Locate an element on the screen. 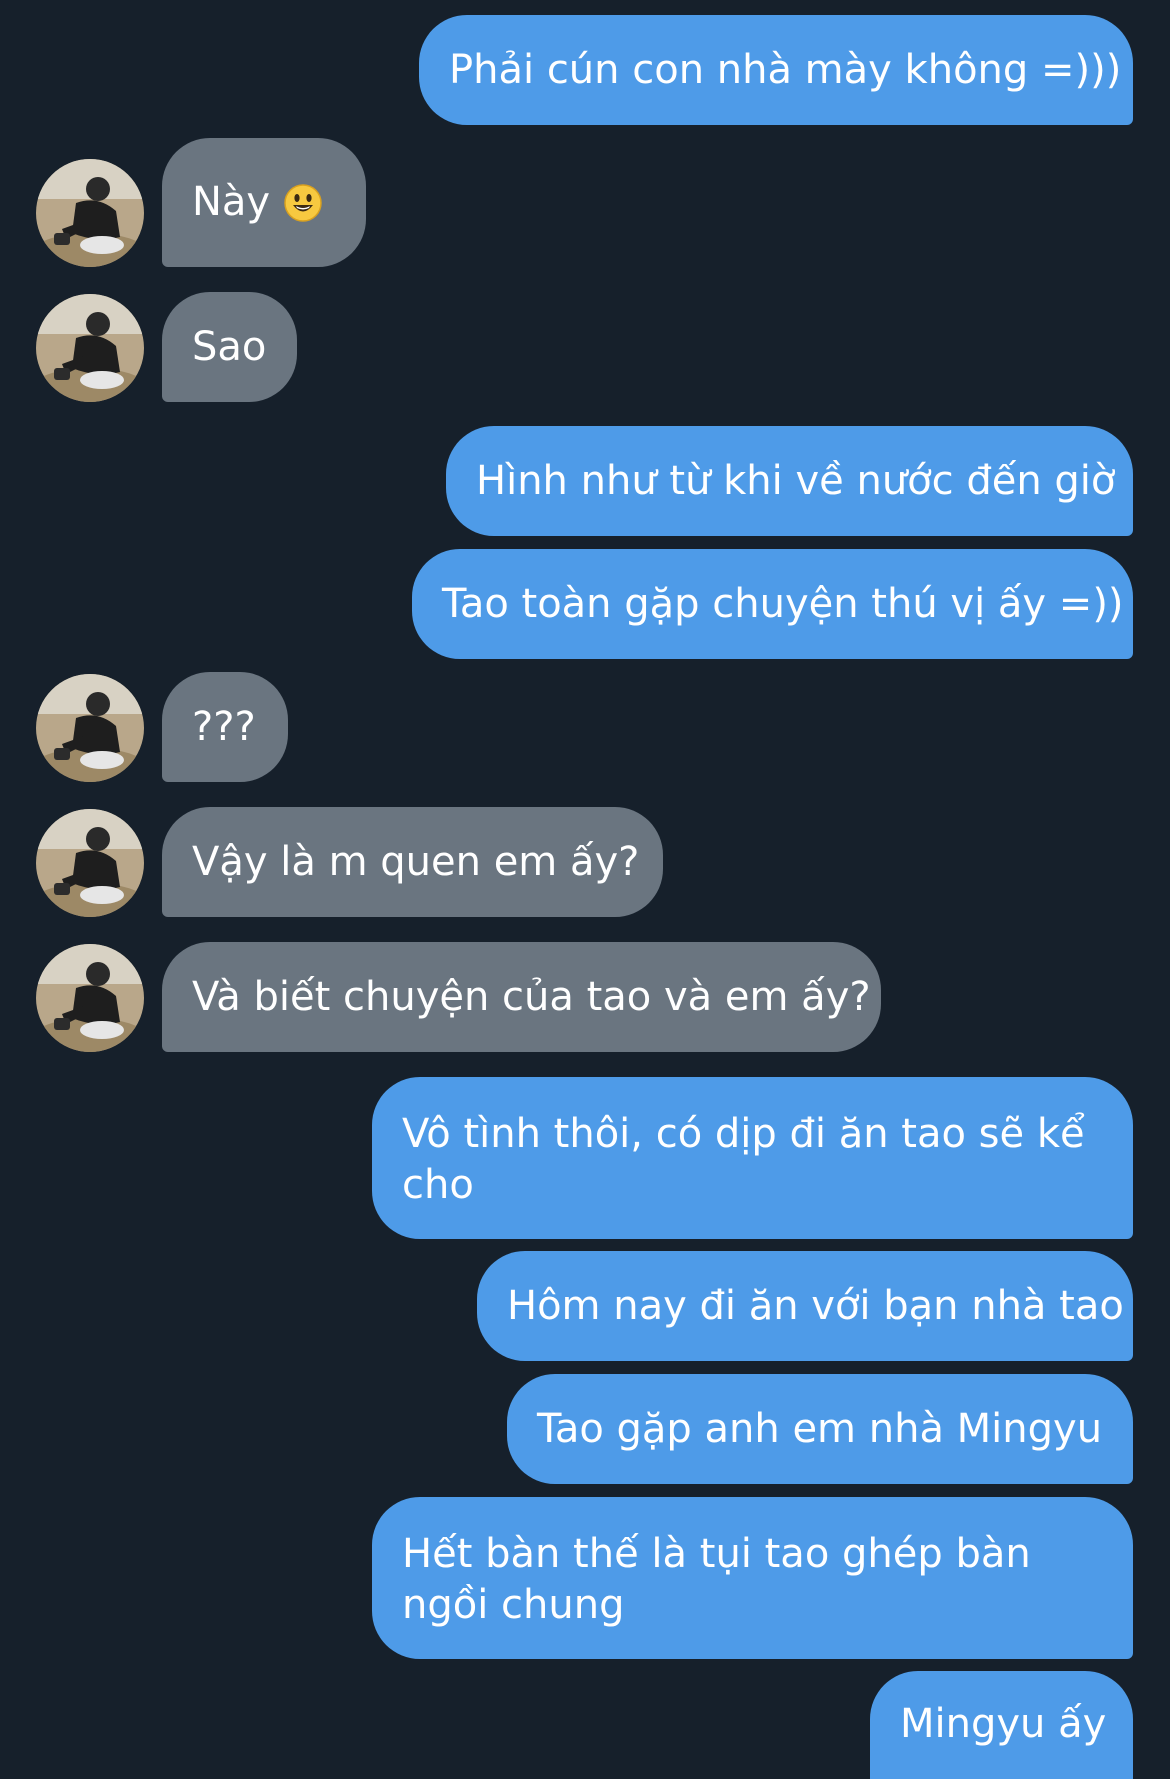 Image resolution: width=1170 pixels, height=1779 pixels. sent-message-bubble: Hình như từ khi về nước đến giờ is located at coordinates (789, 481).